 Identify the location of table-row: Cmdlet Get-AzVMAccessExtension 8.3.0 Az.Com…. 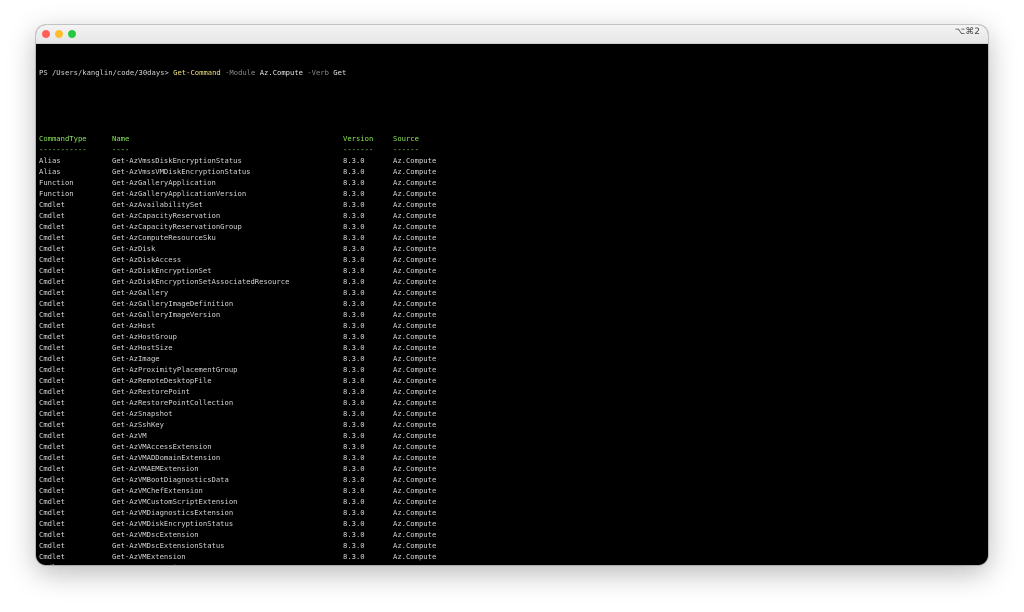
(513, 446).